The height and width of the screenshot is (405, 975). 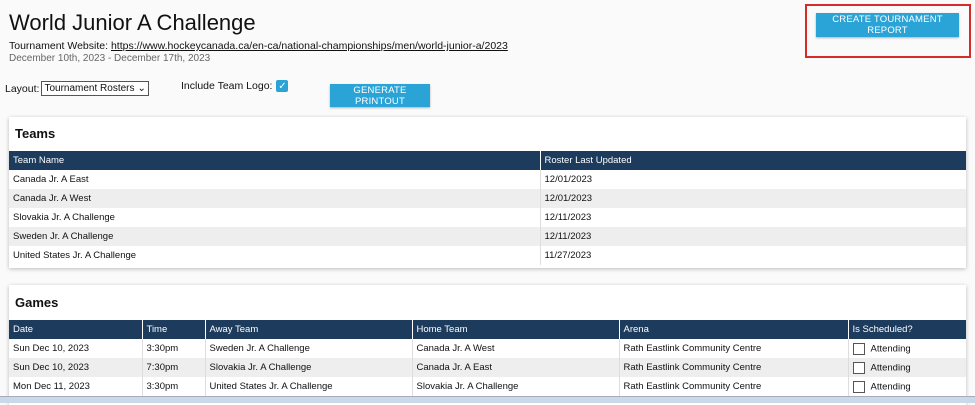 I want to click on home-team-cell: Canada Jr. A West, so click(x=516, y=348).